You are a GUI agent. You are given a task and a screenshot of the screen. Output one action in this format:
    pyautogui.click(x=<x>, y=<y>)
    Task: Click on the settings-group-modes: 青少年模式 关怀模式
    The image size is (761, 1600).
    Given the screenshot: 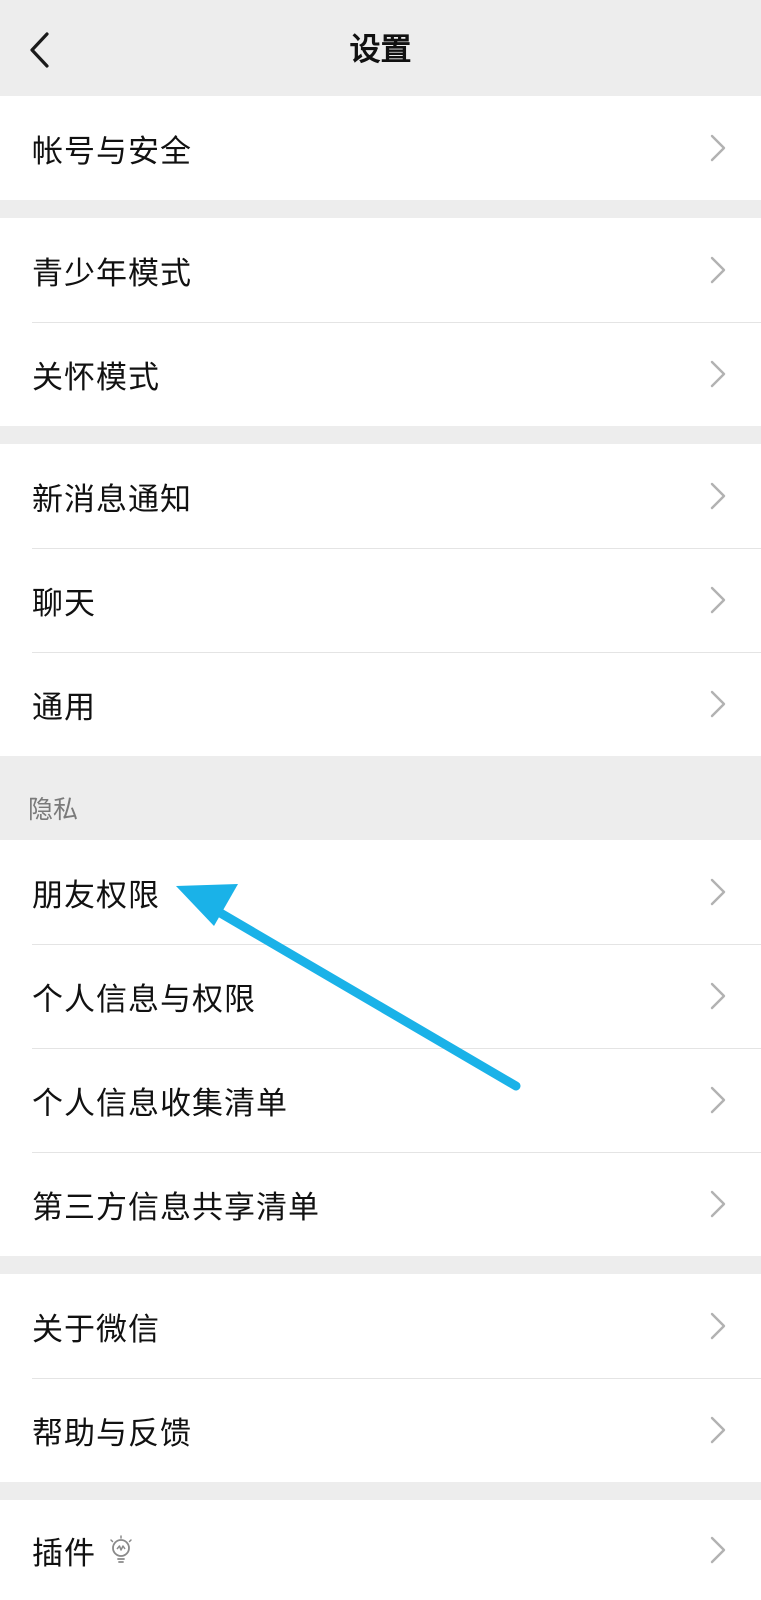 What is the action you would take?
    pyautogui.click(x=380, y=322)
    